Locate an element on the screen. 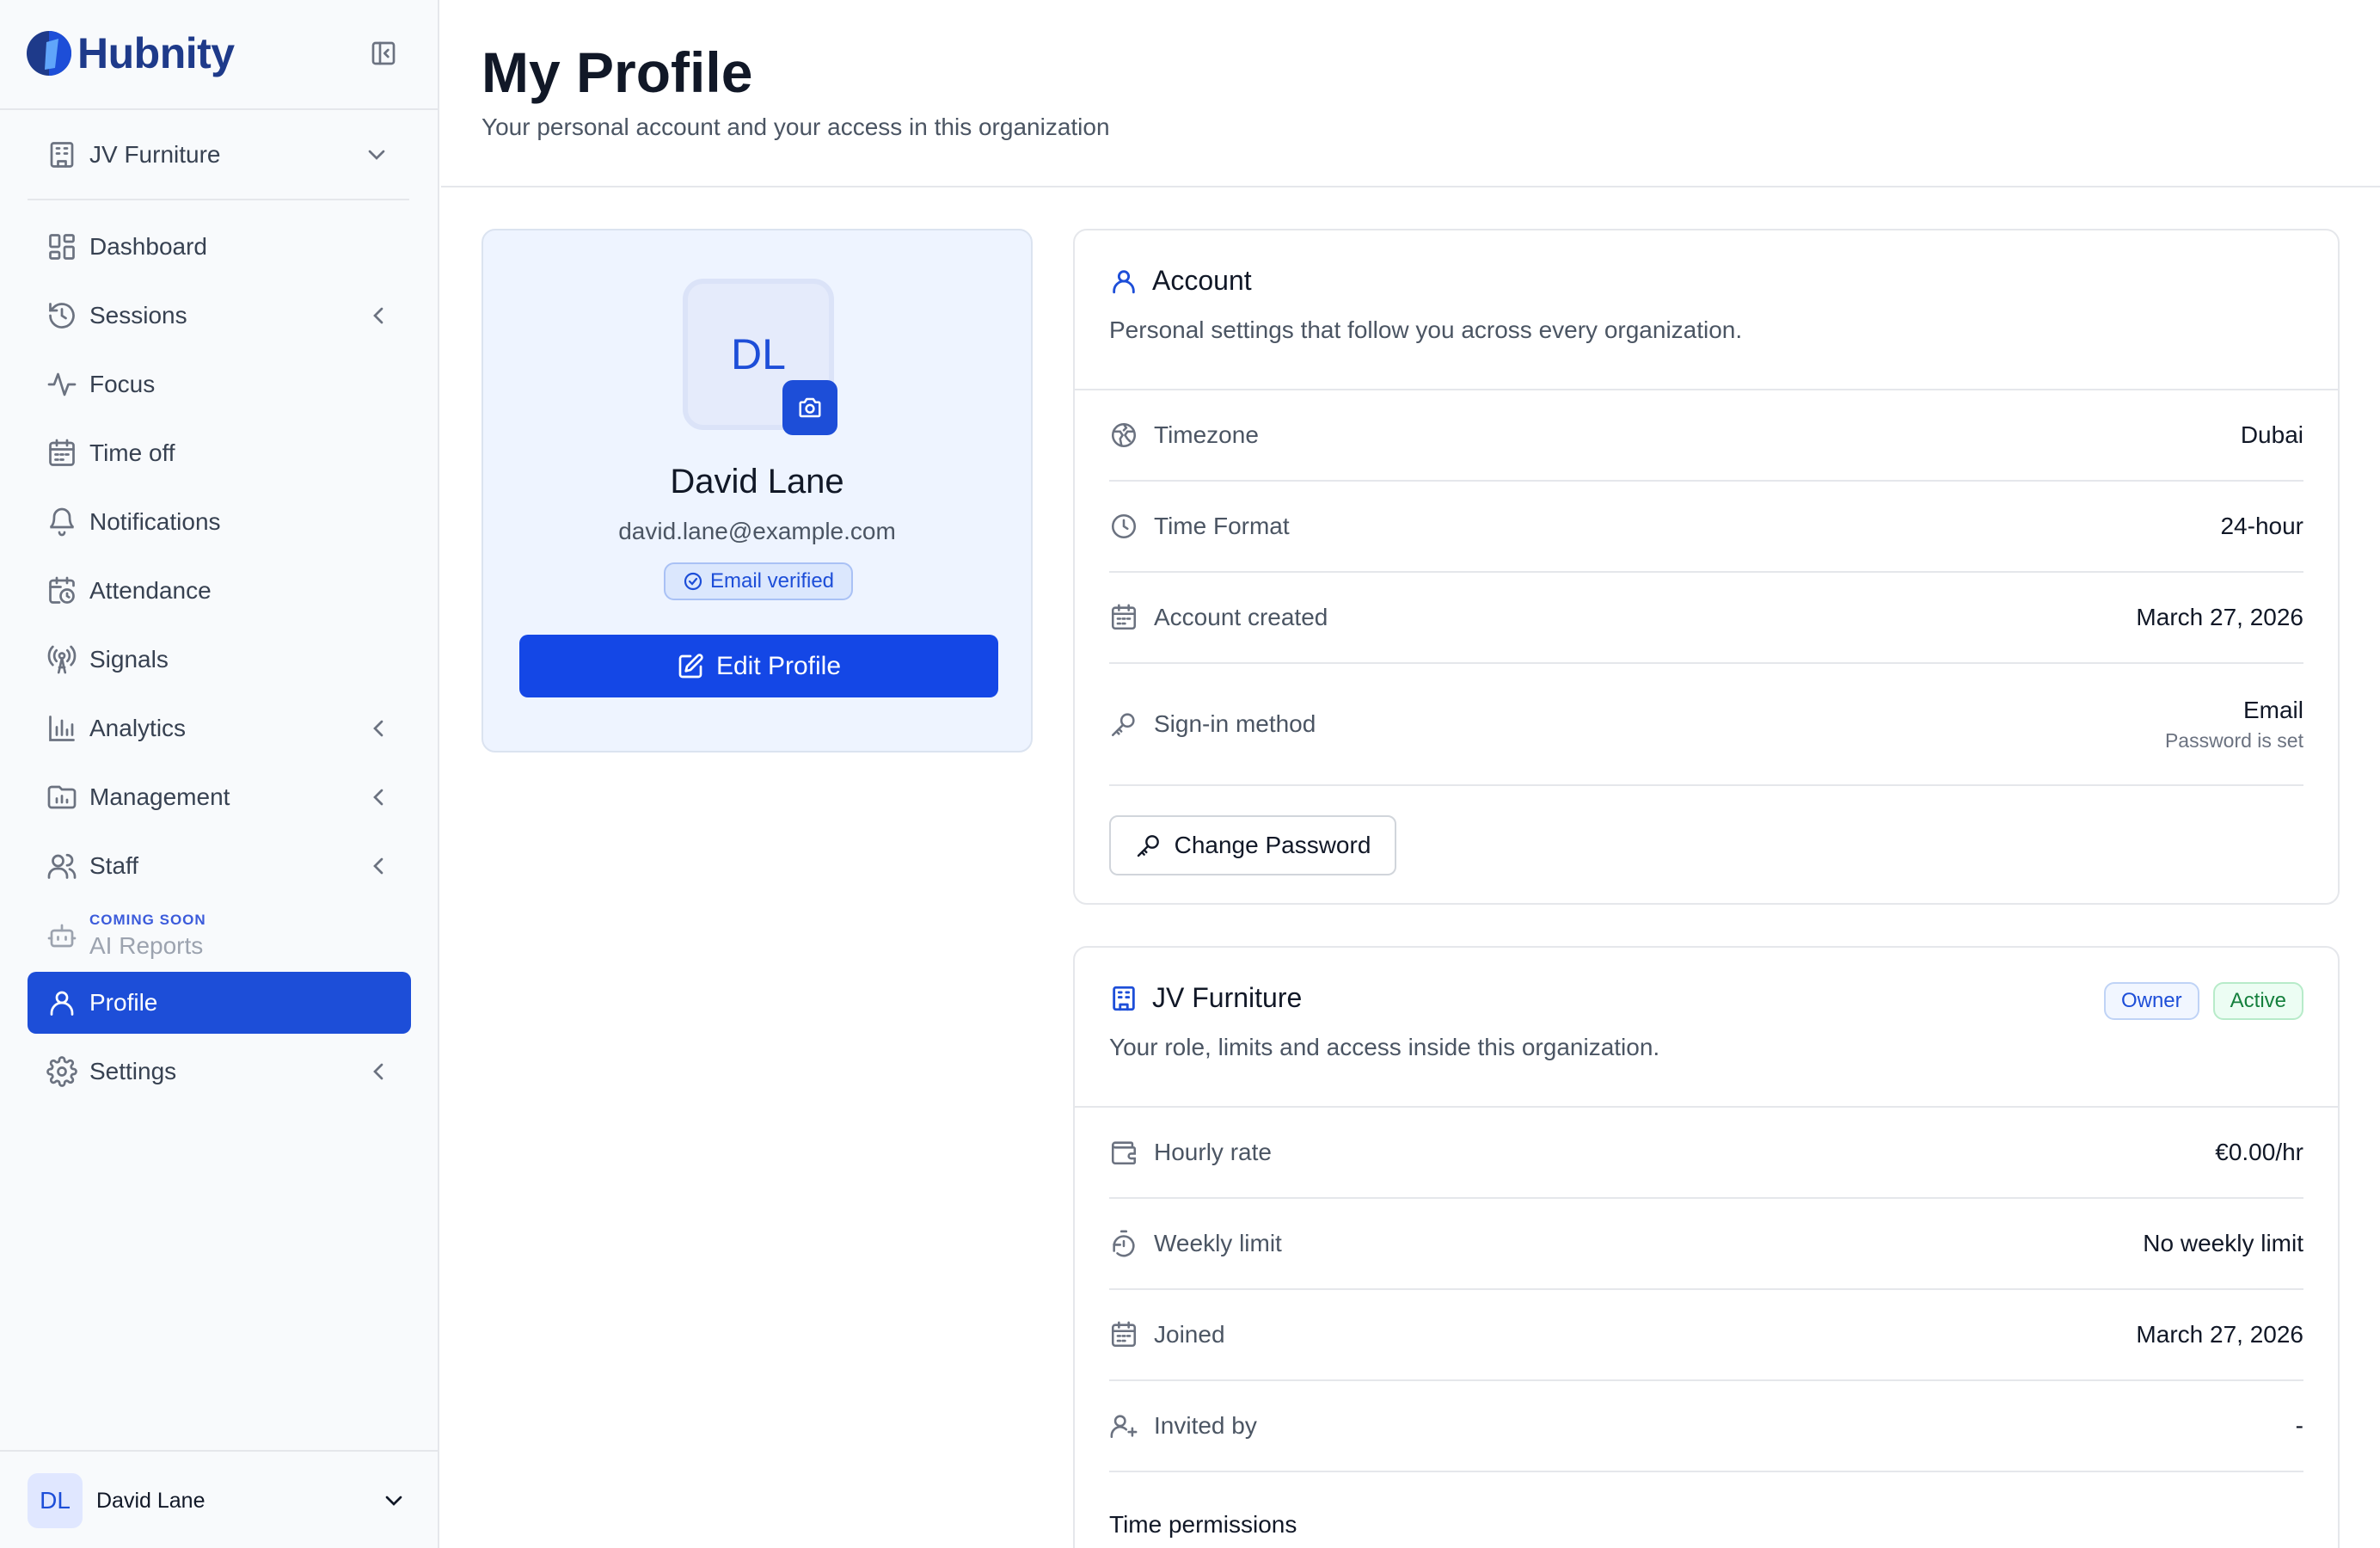 The width and height of the screenshot is (2380, 1548). profile-name: David Lane is located at coordinates (757, 482).